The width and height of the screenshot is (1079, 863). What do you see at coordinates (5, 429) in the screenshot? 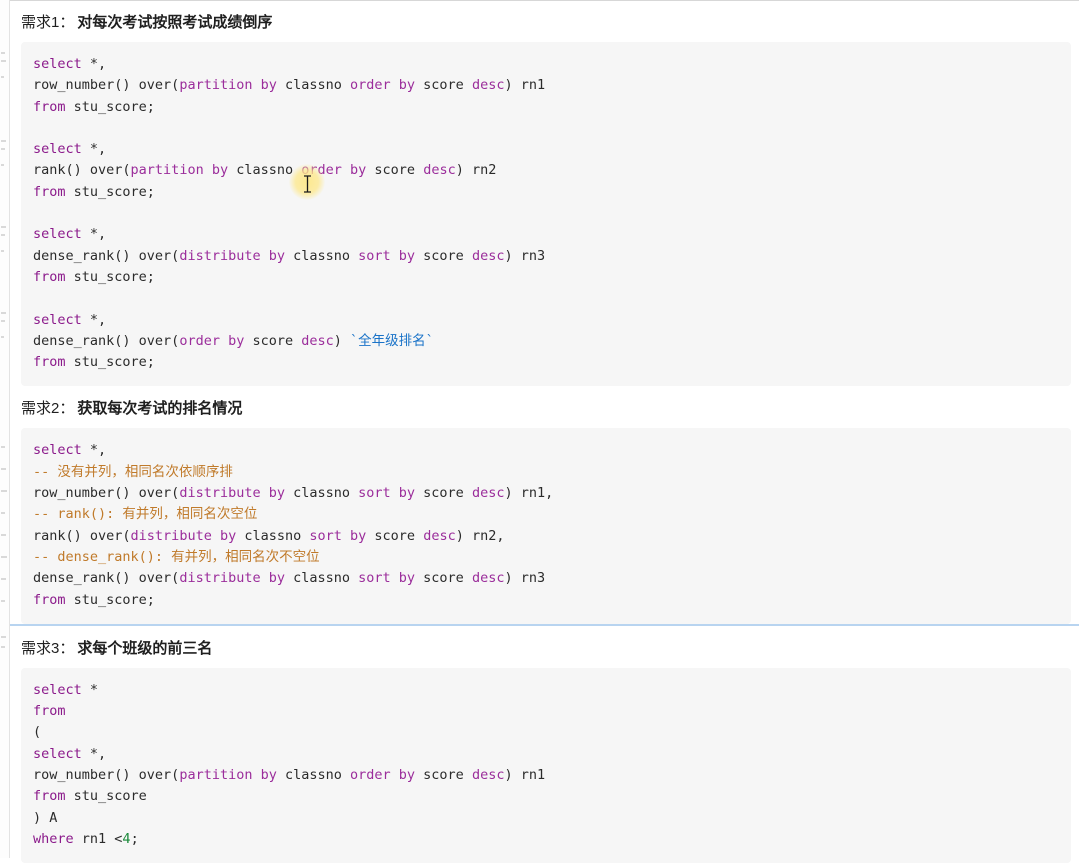
I see `left-gutter-strip` at bounding box center [5, 429].